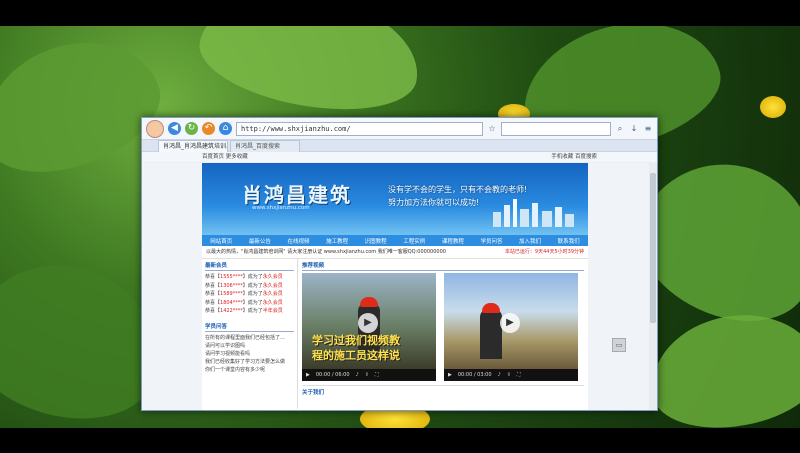  What do you see at coordinates (249, 370) in the screenshot?
I see `qa-item: 你们一个课堂内容有多少呢` at bounding box center [249, 370].